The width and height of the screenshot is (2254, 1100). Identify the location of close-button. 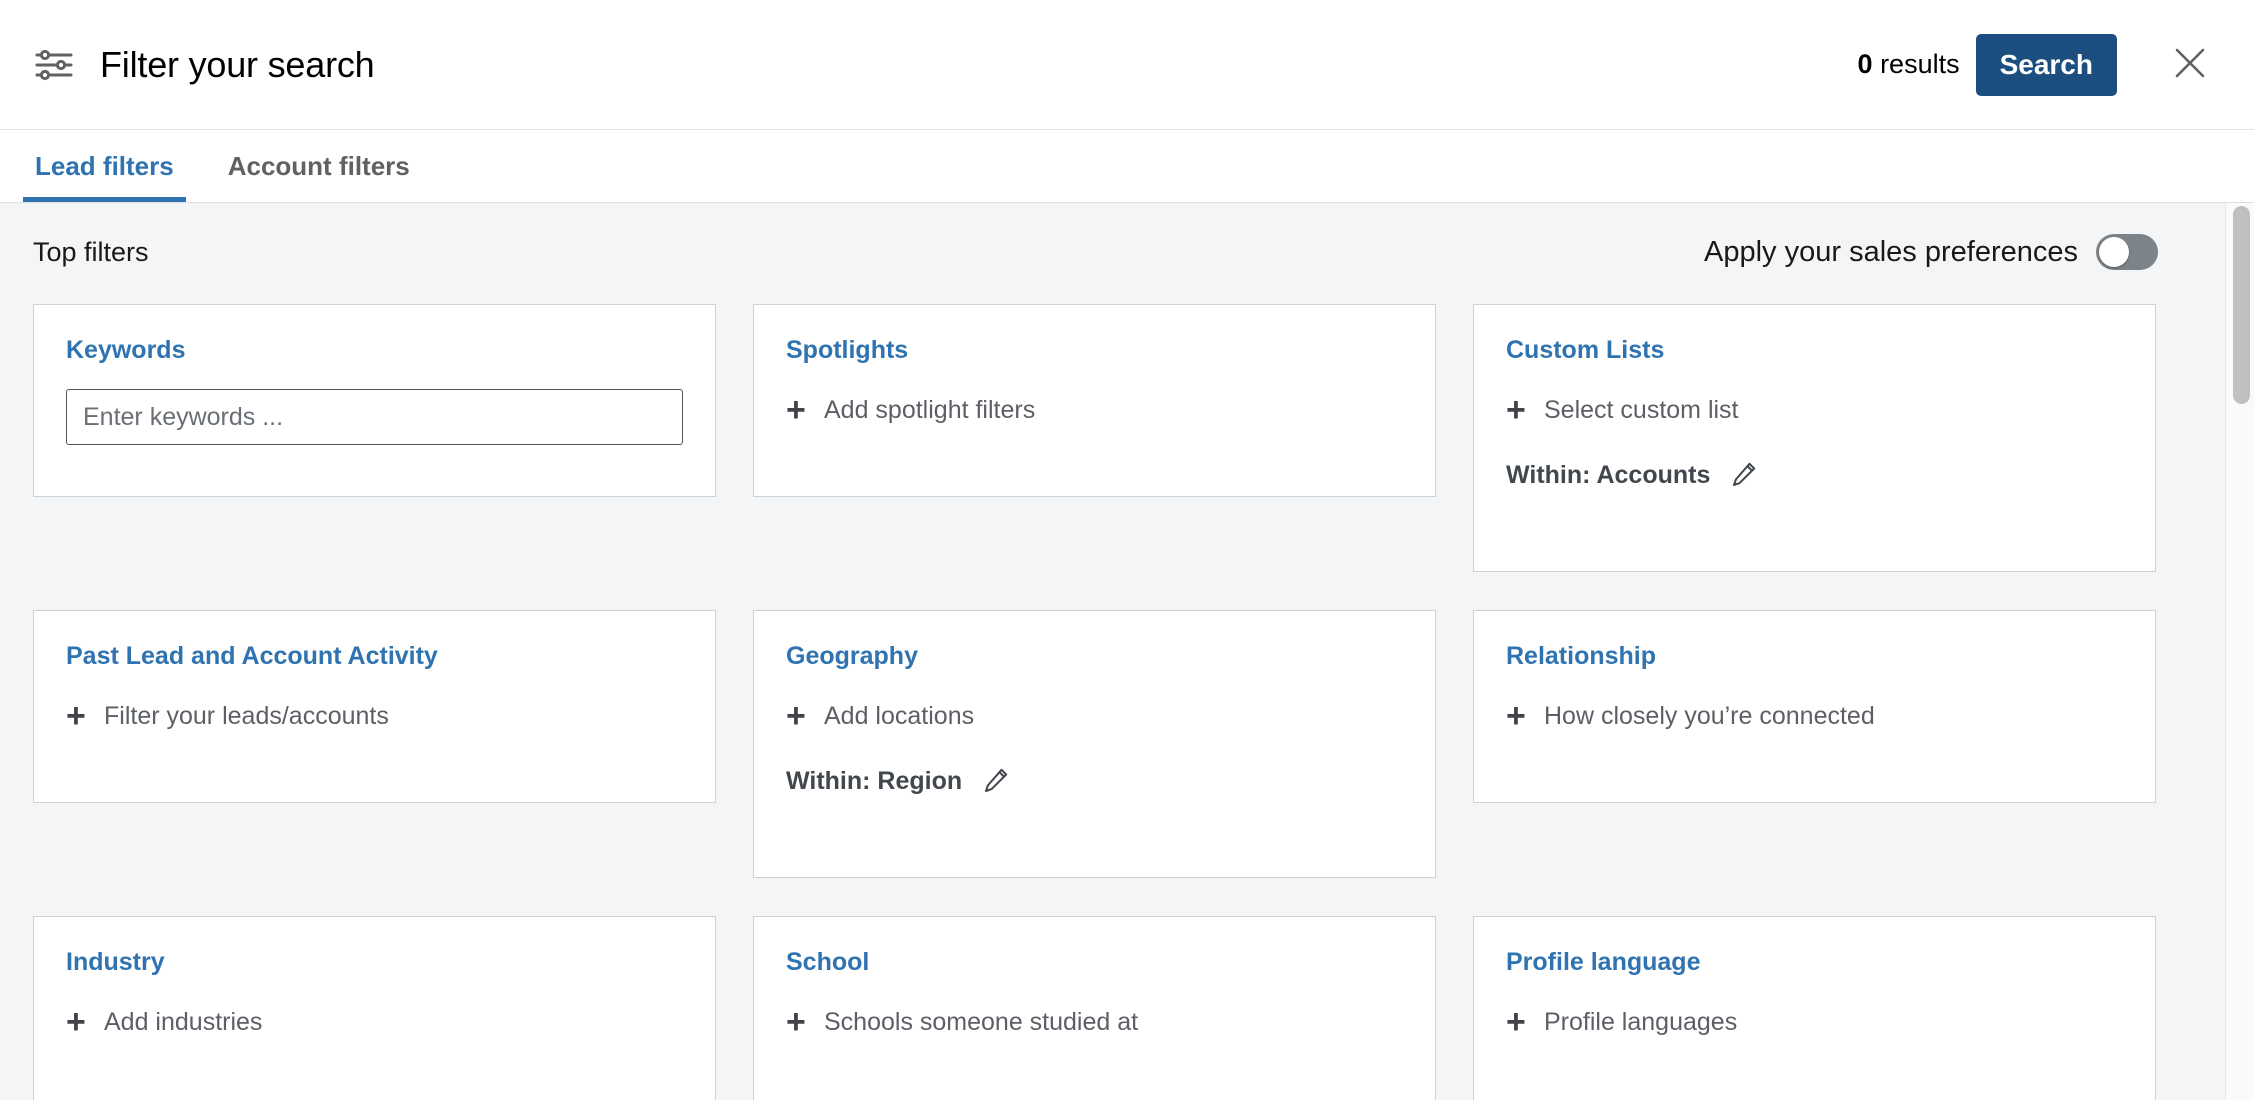
(2190, 65).